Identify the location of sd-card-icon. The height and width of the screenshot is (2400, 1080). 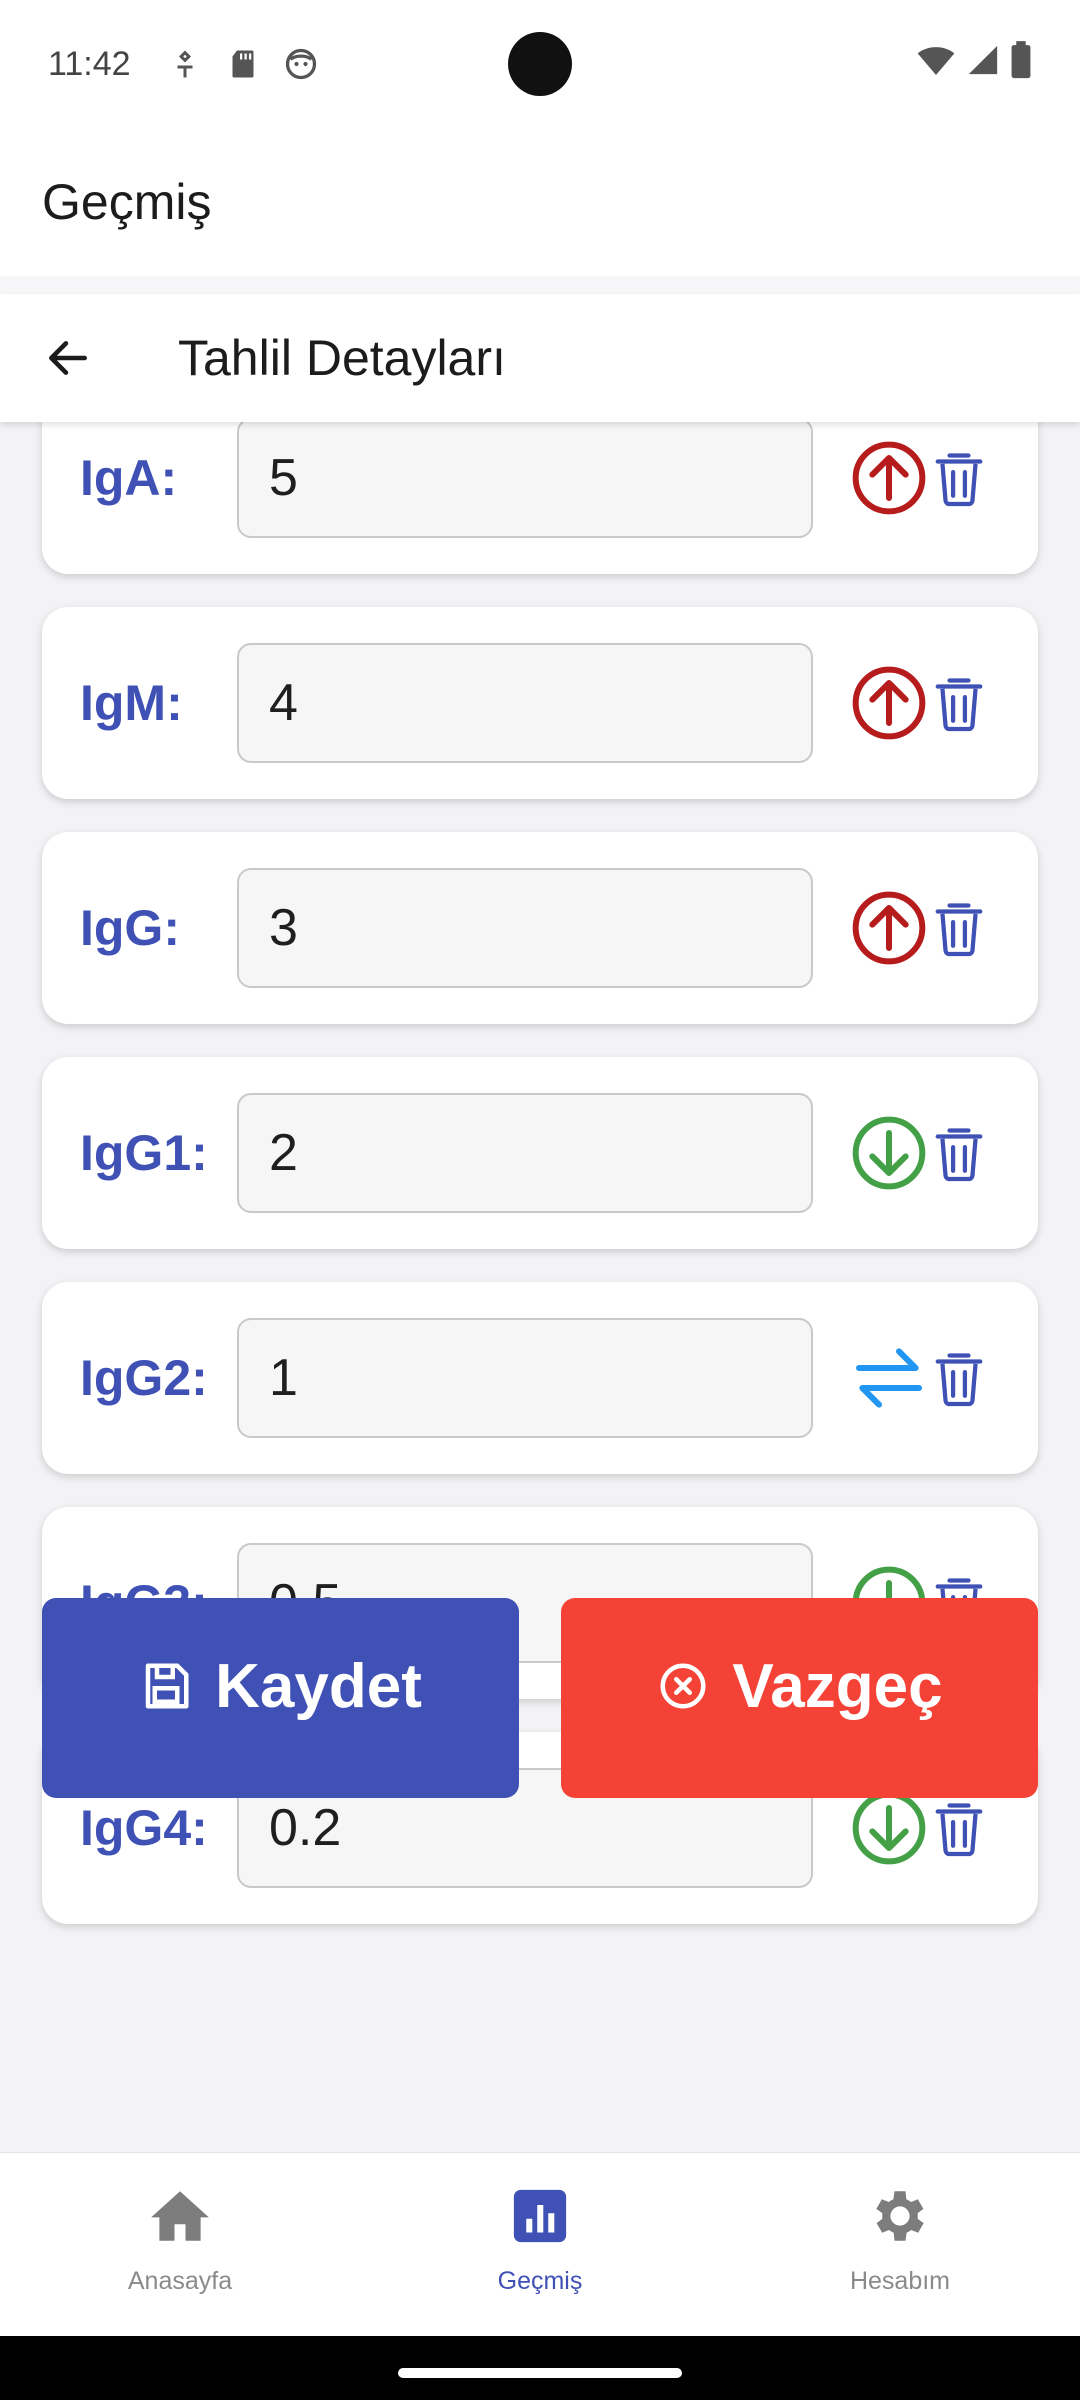
(243, 64).